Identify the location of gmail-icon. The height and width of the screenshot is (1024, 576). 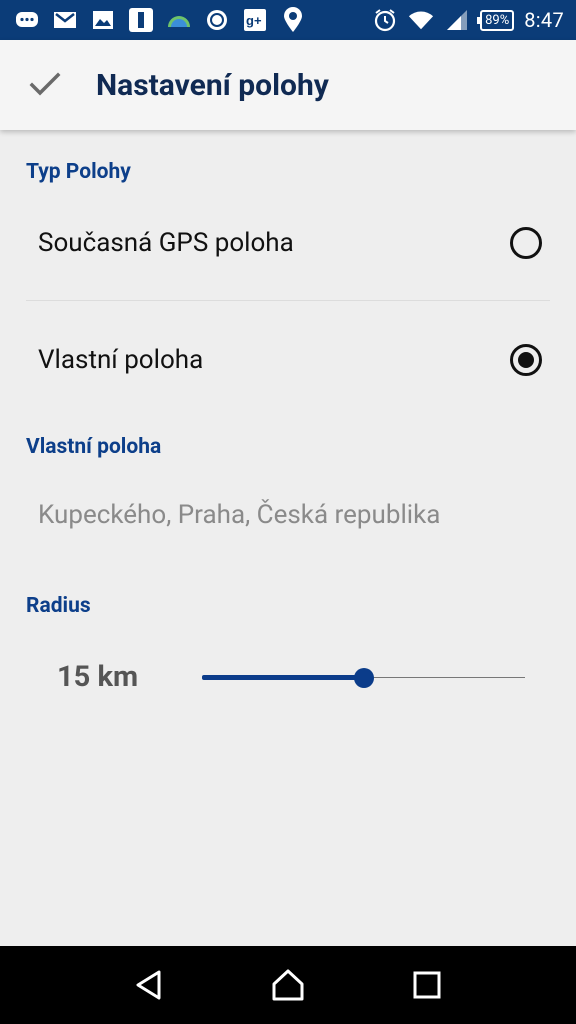
(65, 20).